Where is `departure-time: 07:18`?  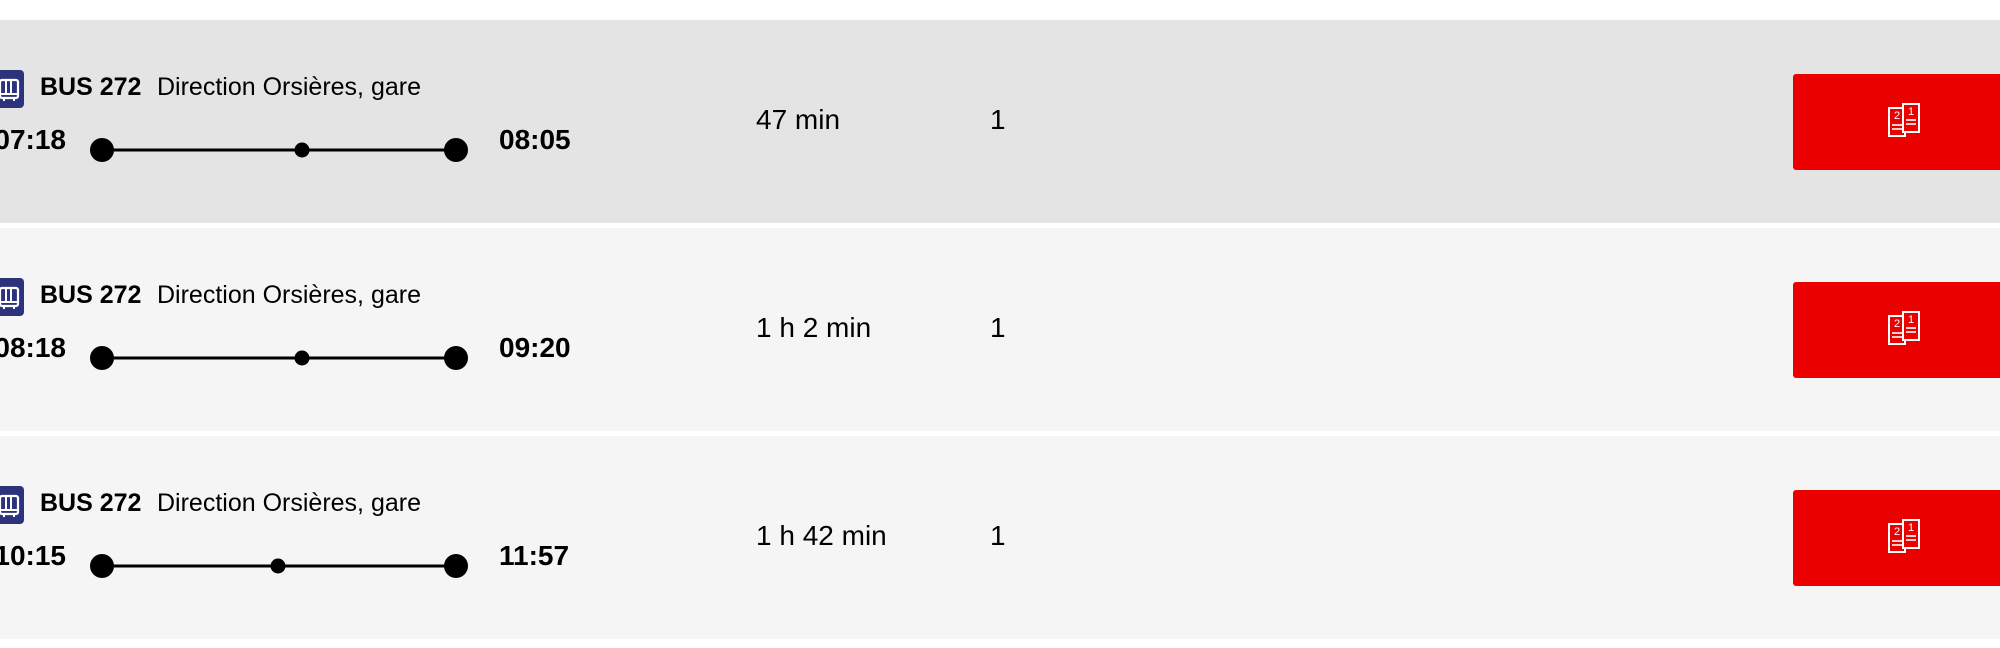 departure-time: 07:18 is located at coordinates (33, 139).